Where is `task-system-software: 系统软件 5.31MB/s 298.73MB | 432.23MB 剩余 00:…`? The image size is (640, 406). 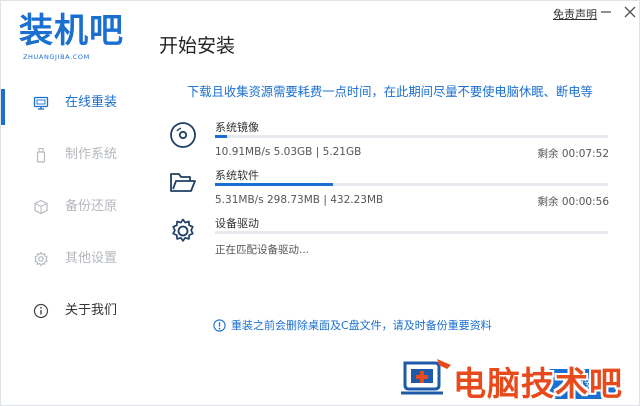
task-system-software: 系统软件 5.31MB/s 298.73MB | 432.23MB 剩余 00:… is located at coordinates (389, 193).